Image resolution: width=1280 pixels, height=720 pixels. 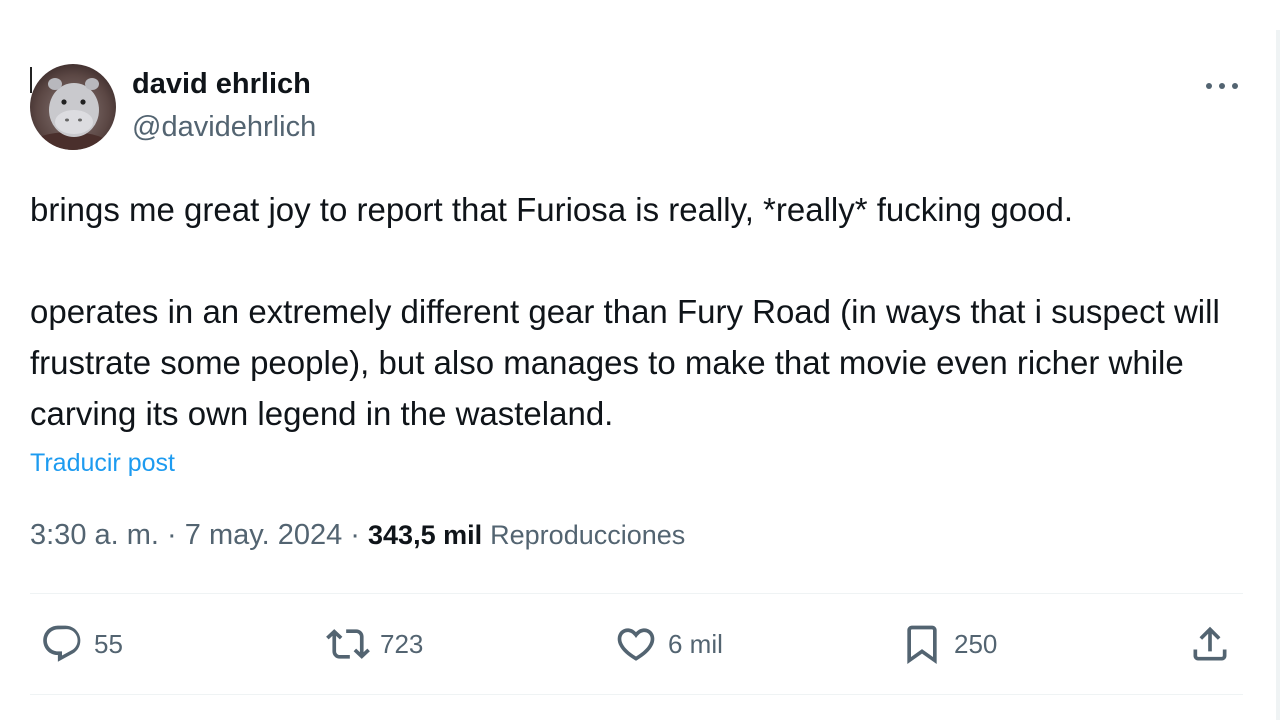 I want to click on share-icon, so click(x=1210, y=643).